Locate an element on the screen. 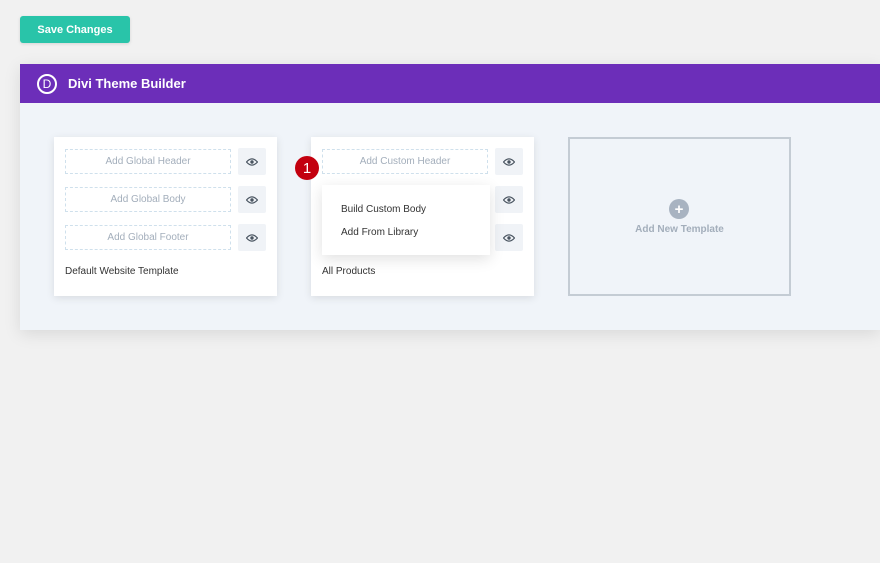  add-new-template-button: + Add New Template is located at coordinates (679, 216).